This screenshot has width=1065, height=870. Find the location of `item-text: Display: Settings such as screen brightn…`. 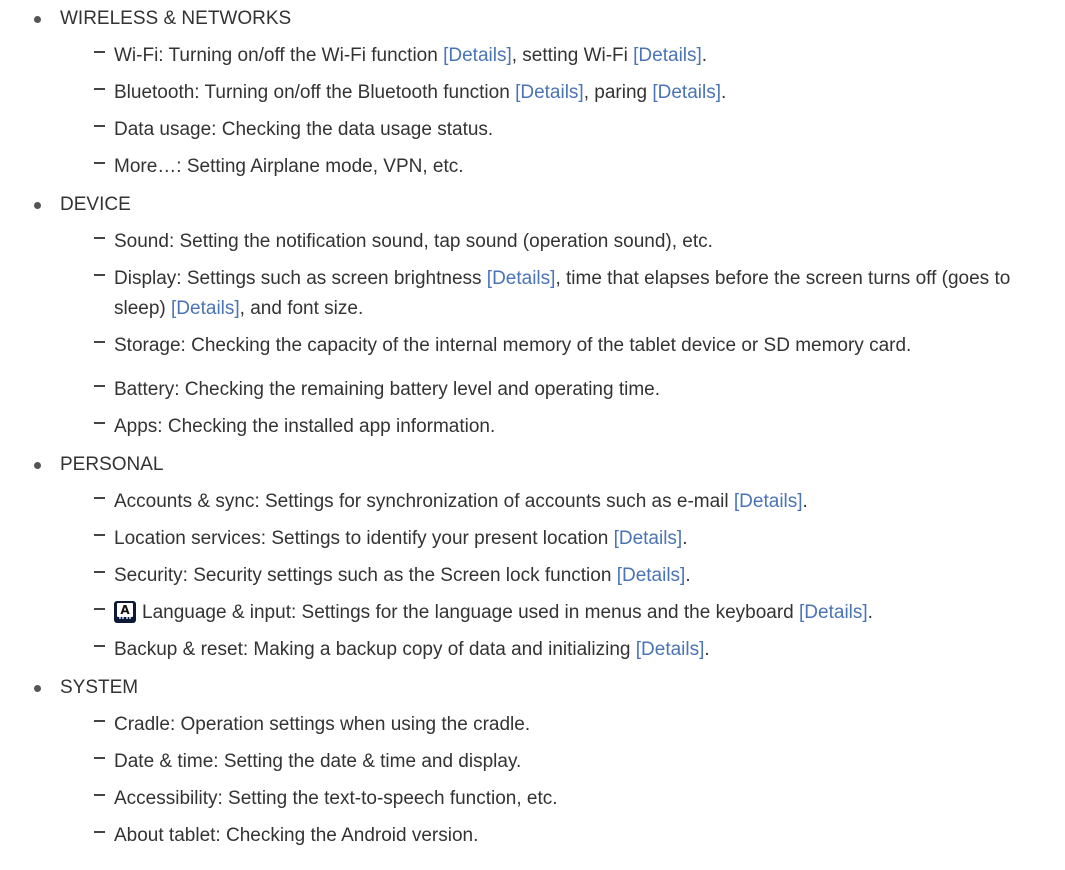

item-text: Display: Settings such as screen brightn… is located at coordinates (300, 278).